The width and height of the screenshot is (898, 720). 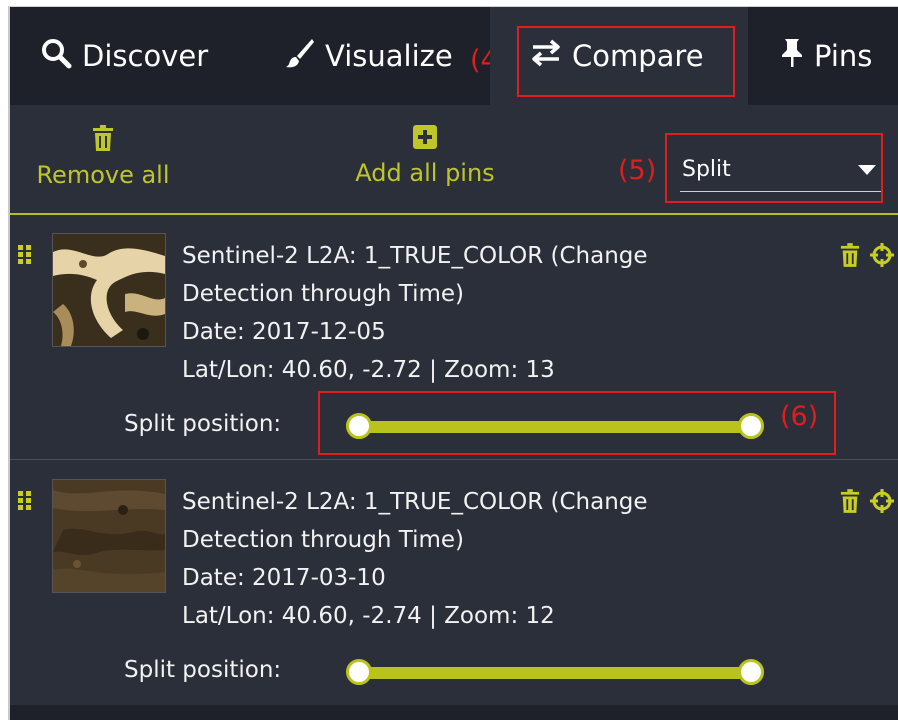 I want to click on tab-discover: Discover, so click(x=135, y=56).